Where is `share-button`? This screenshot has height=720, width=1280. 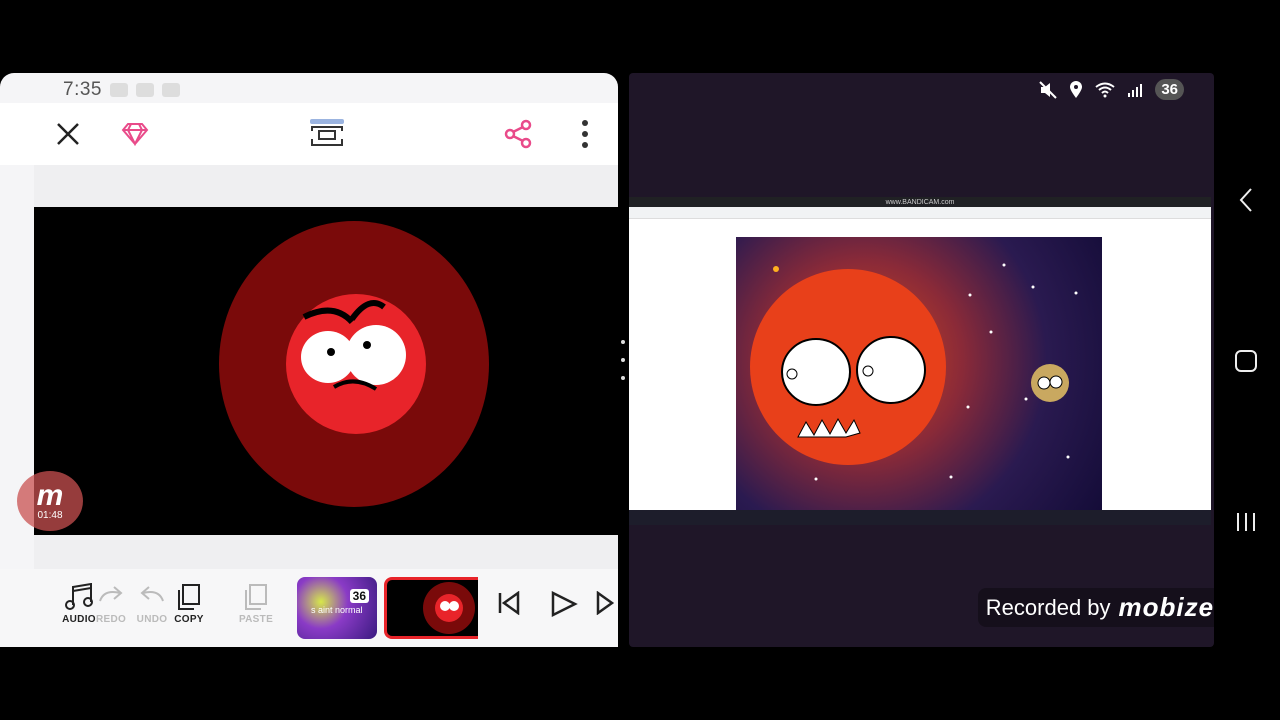
share-button is located at coordinates (518, 134).